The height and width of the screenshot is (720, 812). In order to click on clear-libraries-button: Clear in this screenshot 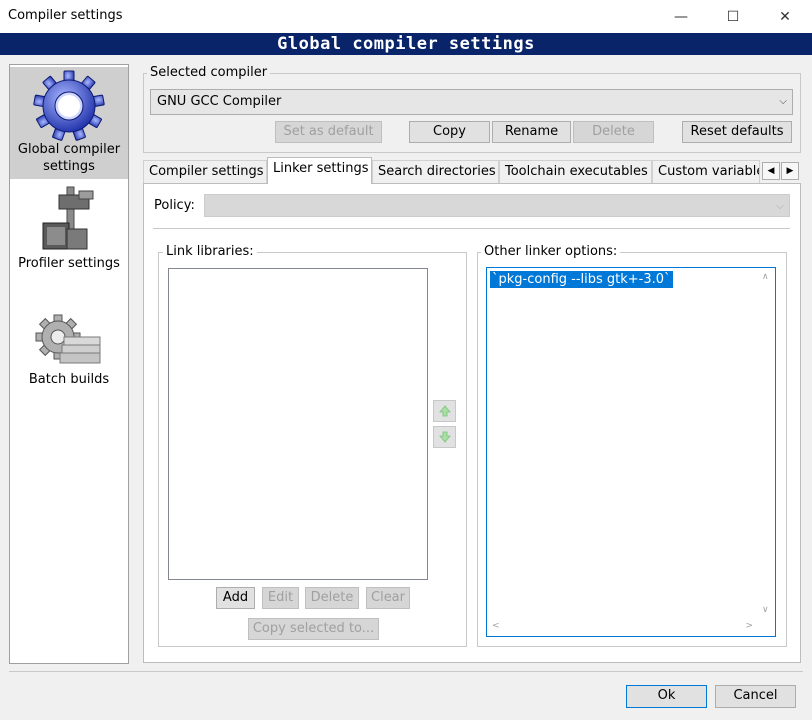, I will do `click(388, 598)`.